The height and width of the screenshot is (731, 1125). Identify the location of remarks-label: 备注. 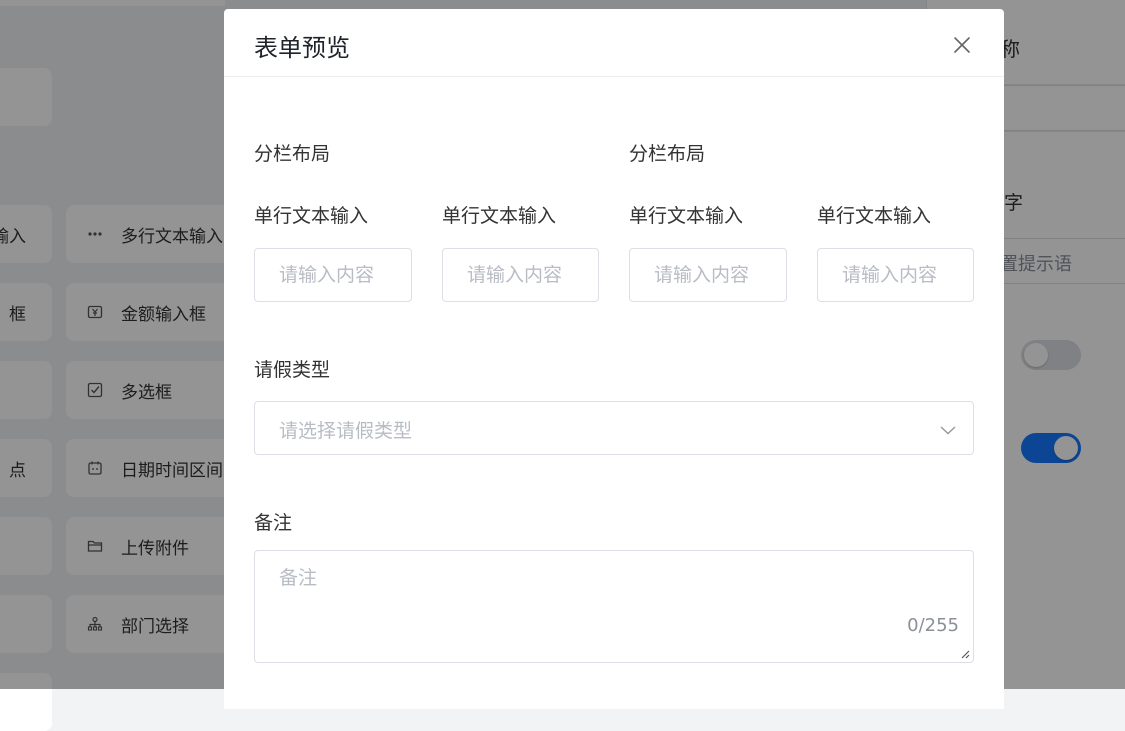
(273, 523).